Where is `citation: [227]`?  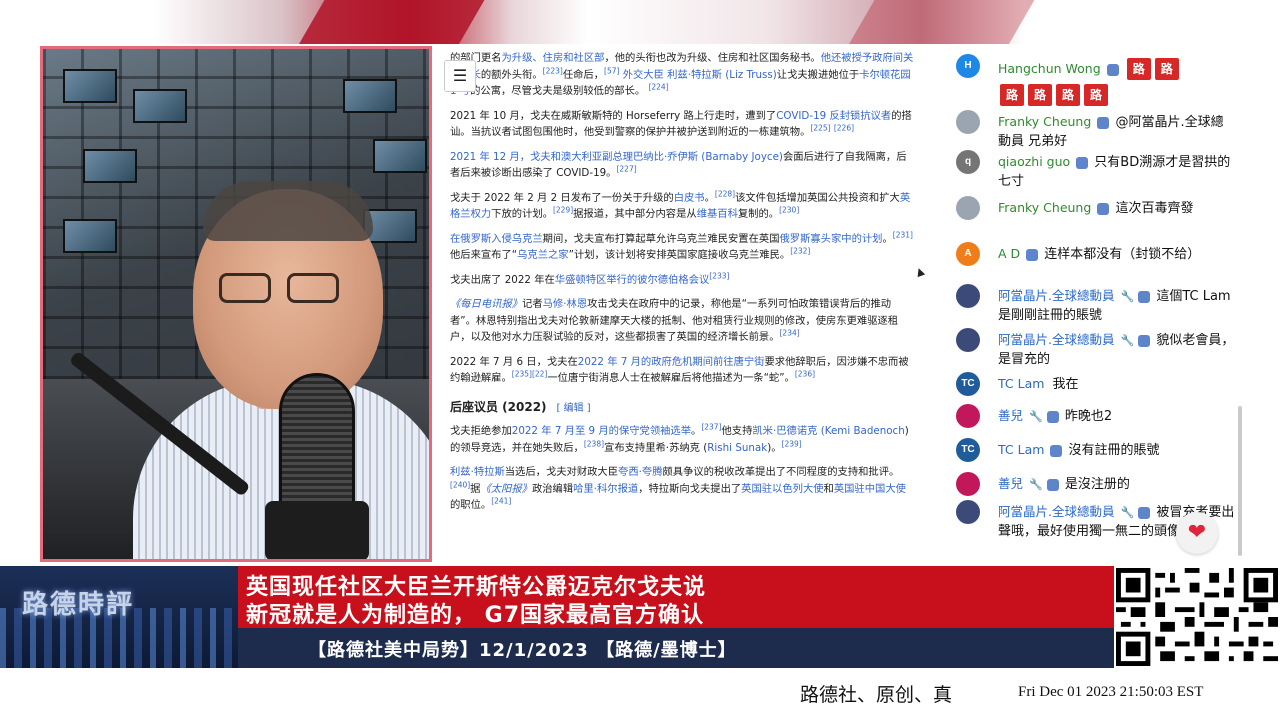 citation: [227] is located at coordinates (626, 169).